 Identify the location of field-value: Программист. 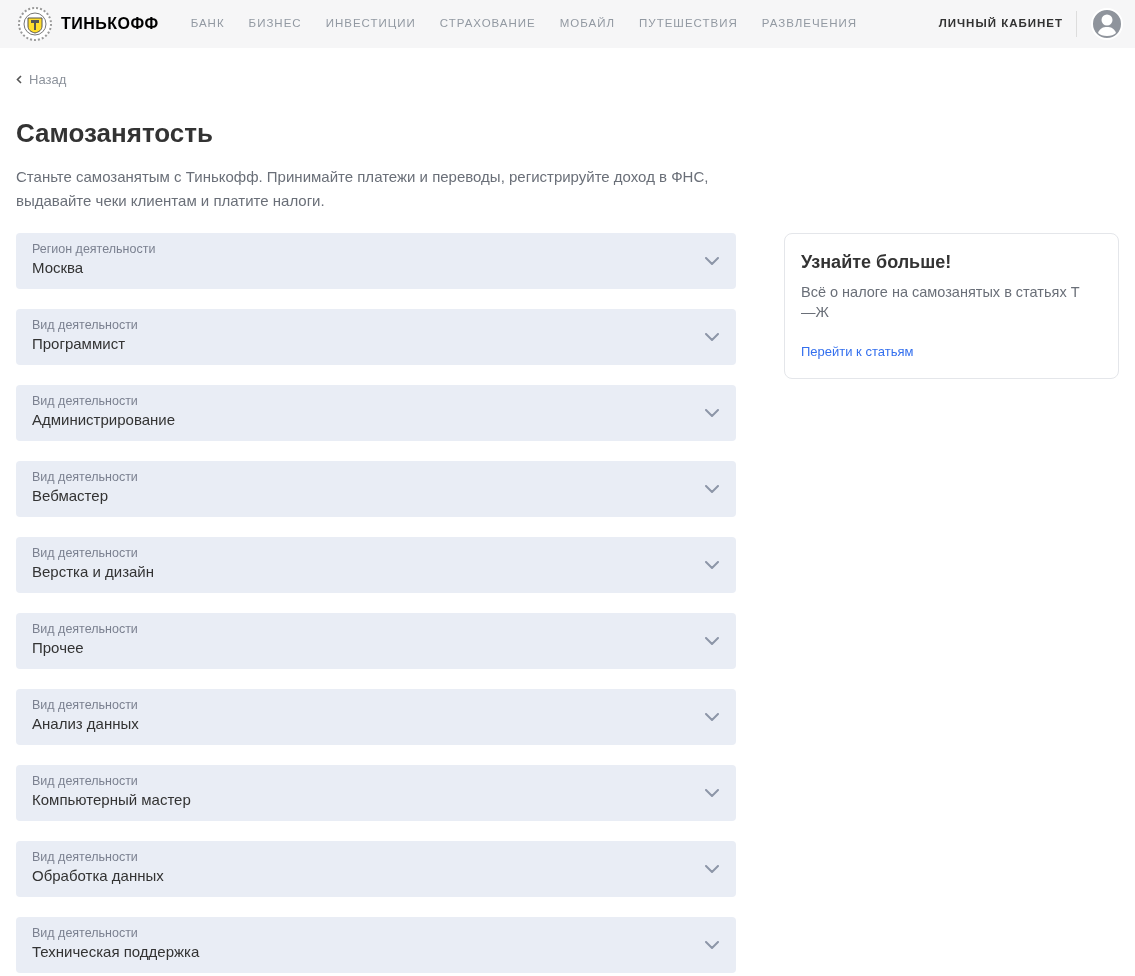
(79, 344).